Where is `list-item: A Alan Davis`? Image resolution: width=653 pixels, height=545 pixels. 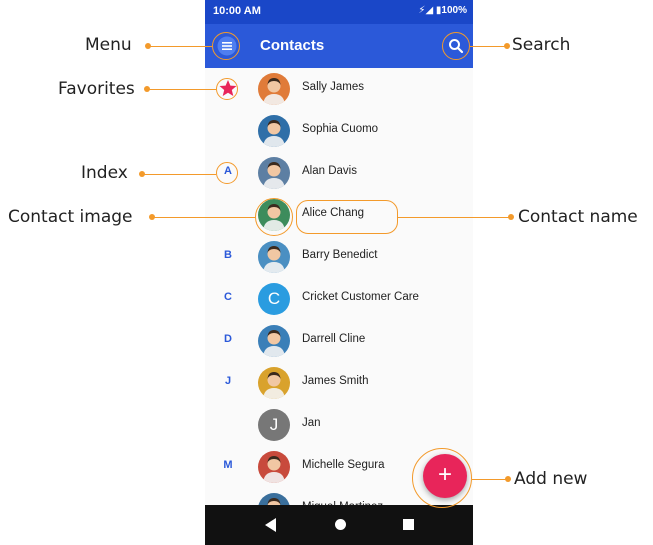 list-item: A Alan Davis is located at coordinates (339, 173).